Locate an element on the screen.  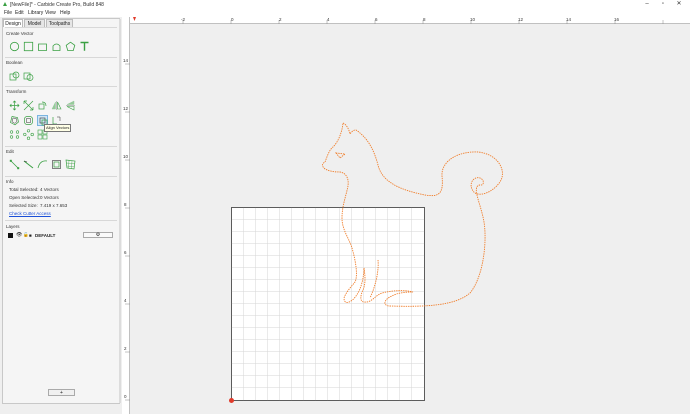
ruler-label: 16 is located at coordinates (617, 19).